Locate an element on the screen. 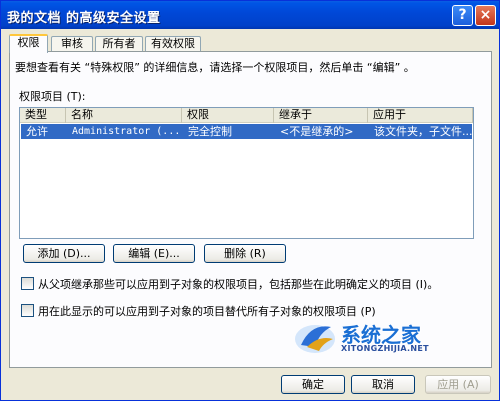  inherit-option-label: 从父项继承那些可以应用到子对象的权限项目，包括那些在此明确定义的项目 (I)。 is located at coordinates (238, 284).